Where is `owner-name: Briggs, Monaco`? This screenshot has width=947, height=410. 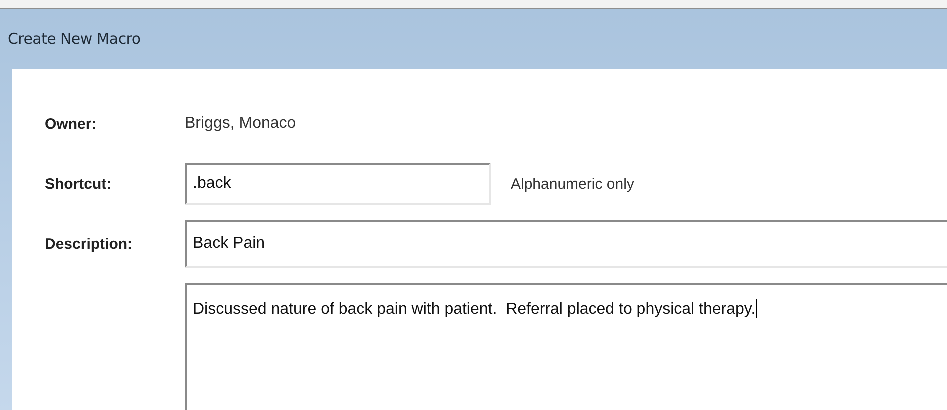
owner-name: Briggs, Monaco is located at coordinates (240, 124).